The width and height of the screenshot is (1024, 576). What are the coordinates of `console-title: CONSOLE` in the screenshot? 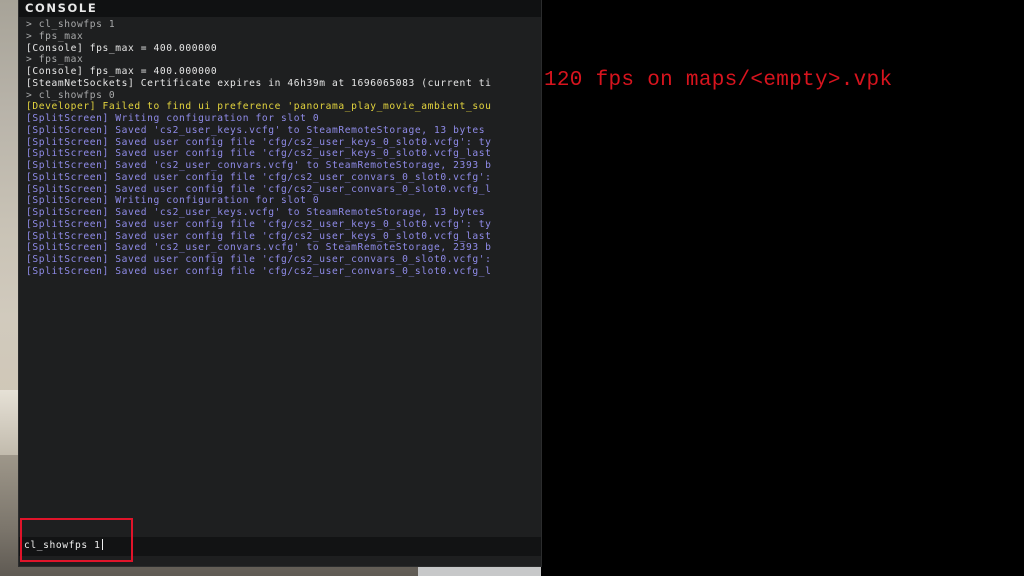 It's located at (61, 8).